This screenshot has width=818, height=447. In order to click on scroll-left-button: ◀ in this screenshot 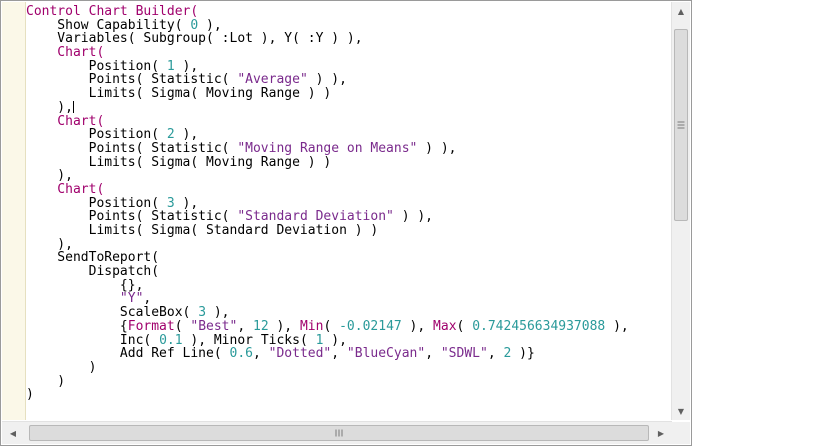, I will do `click(13, 433)`.